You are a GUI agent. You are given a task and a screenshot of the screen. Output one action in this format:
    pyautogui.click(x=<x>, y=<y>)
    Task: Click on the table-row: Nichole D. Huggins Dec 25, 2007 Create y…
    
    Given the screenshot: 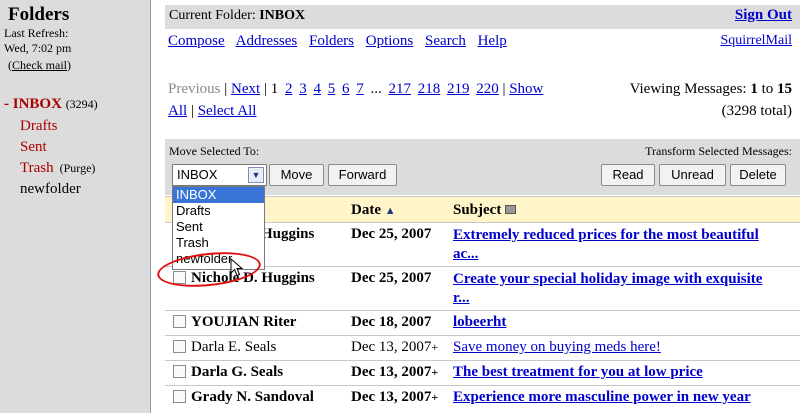 What is the action you would take?
    pyautogui.click(x=482, y=288)
    